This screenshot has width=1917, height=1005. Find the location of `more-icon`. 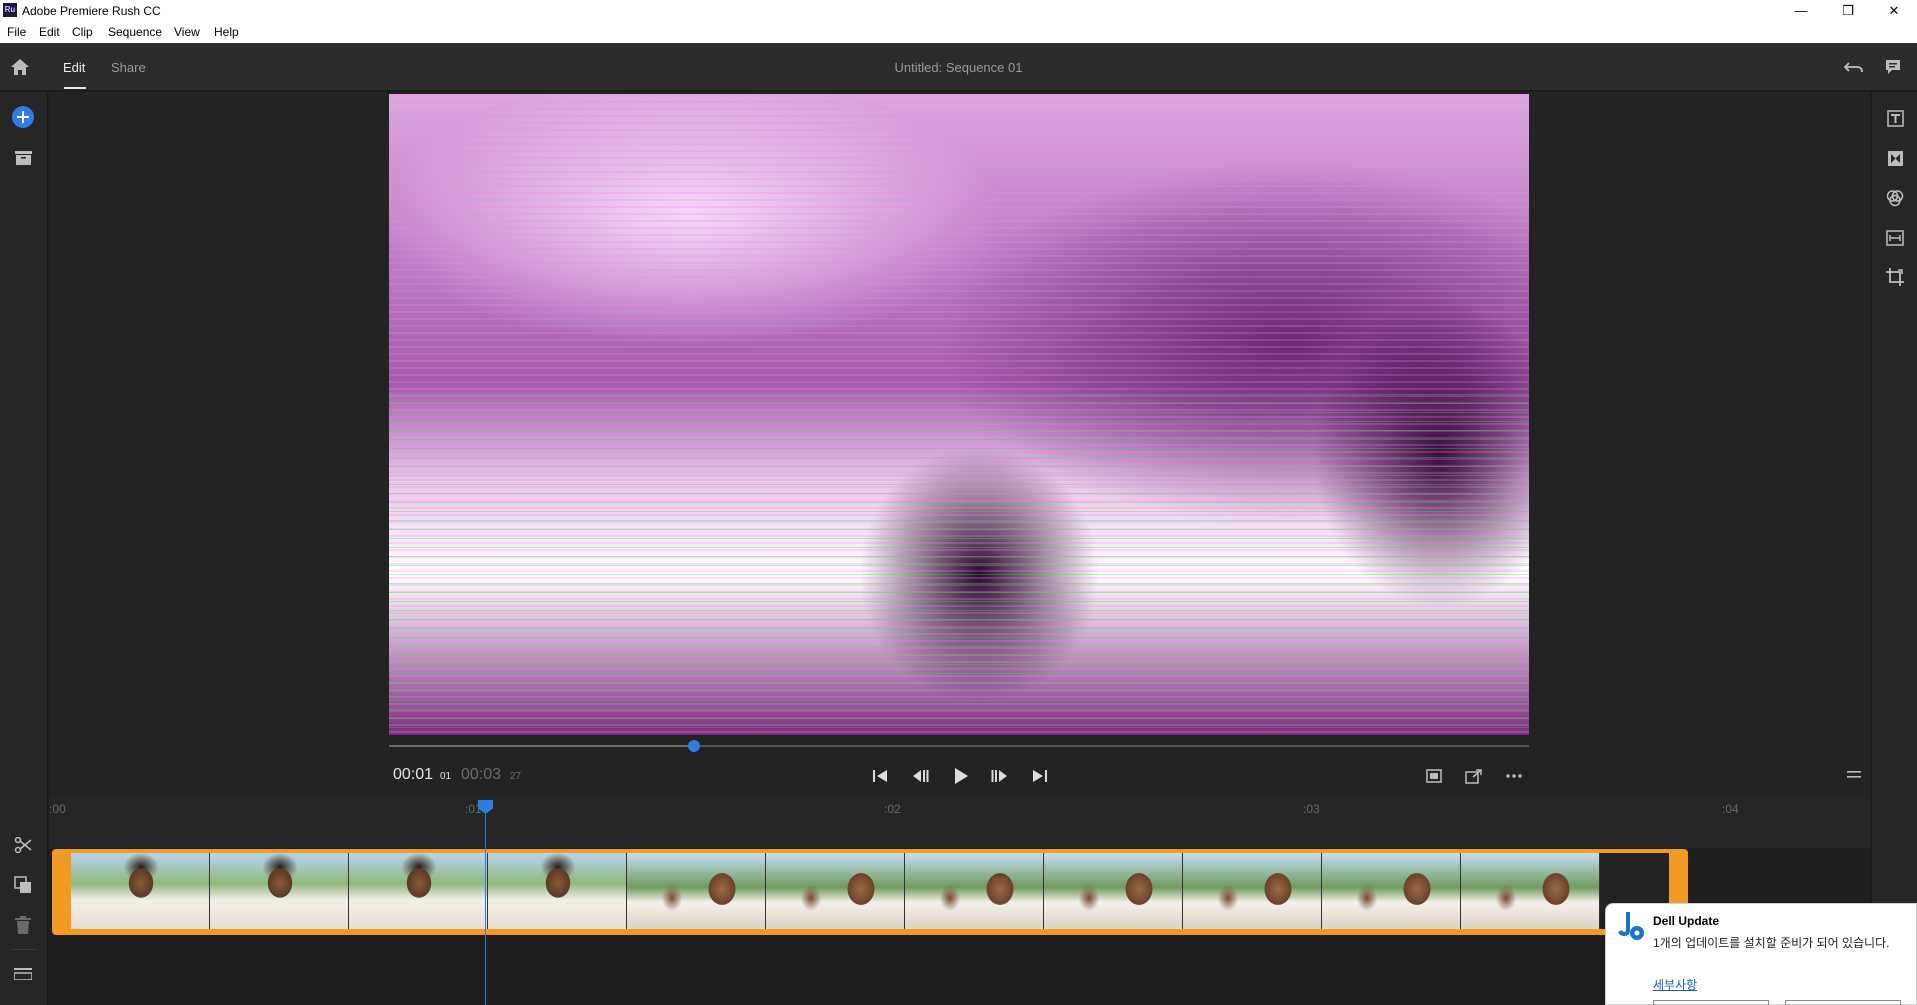

more-icon is located at coordinates (1514, 776).